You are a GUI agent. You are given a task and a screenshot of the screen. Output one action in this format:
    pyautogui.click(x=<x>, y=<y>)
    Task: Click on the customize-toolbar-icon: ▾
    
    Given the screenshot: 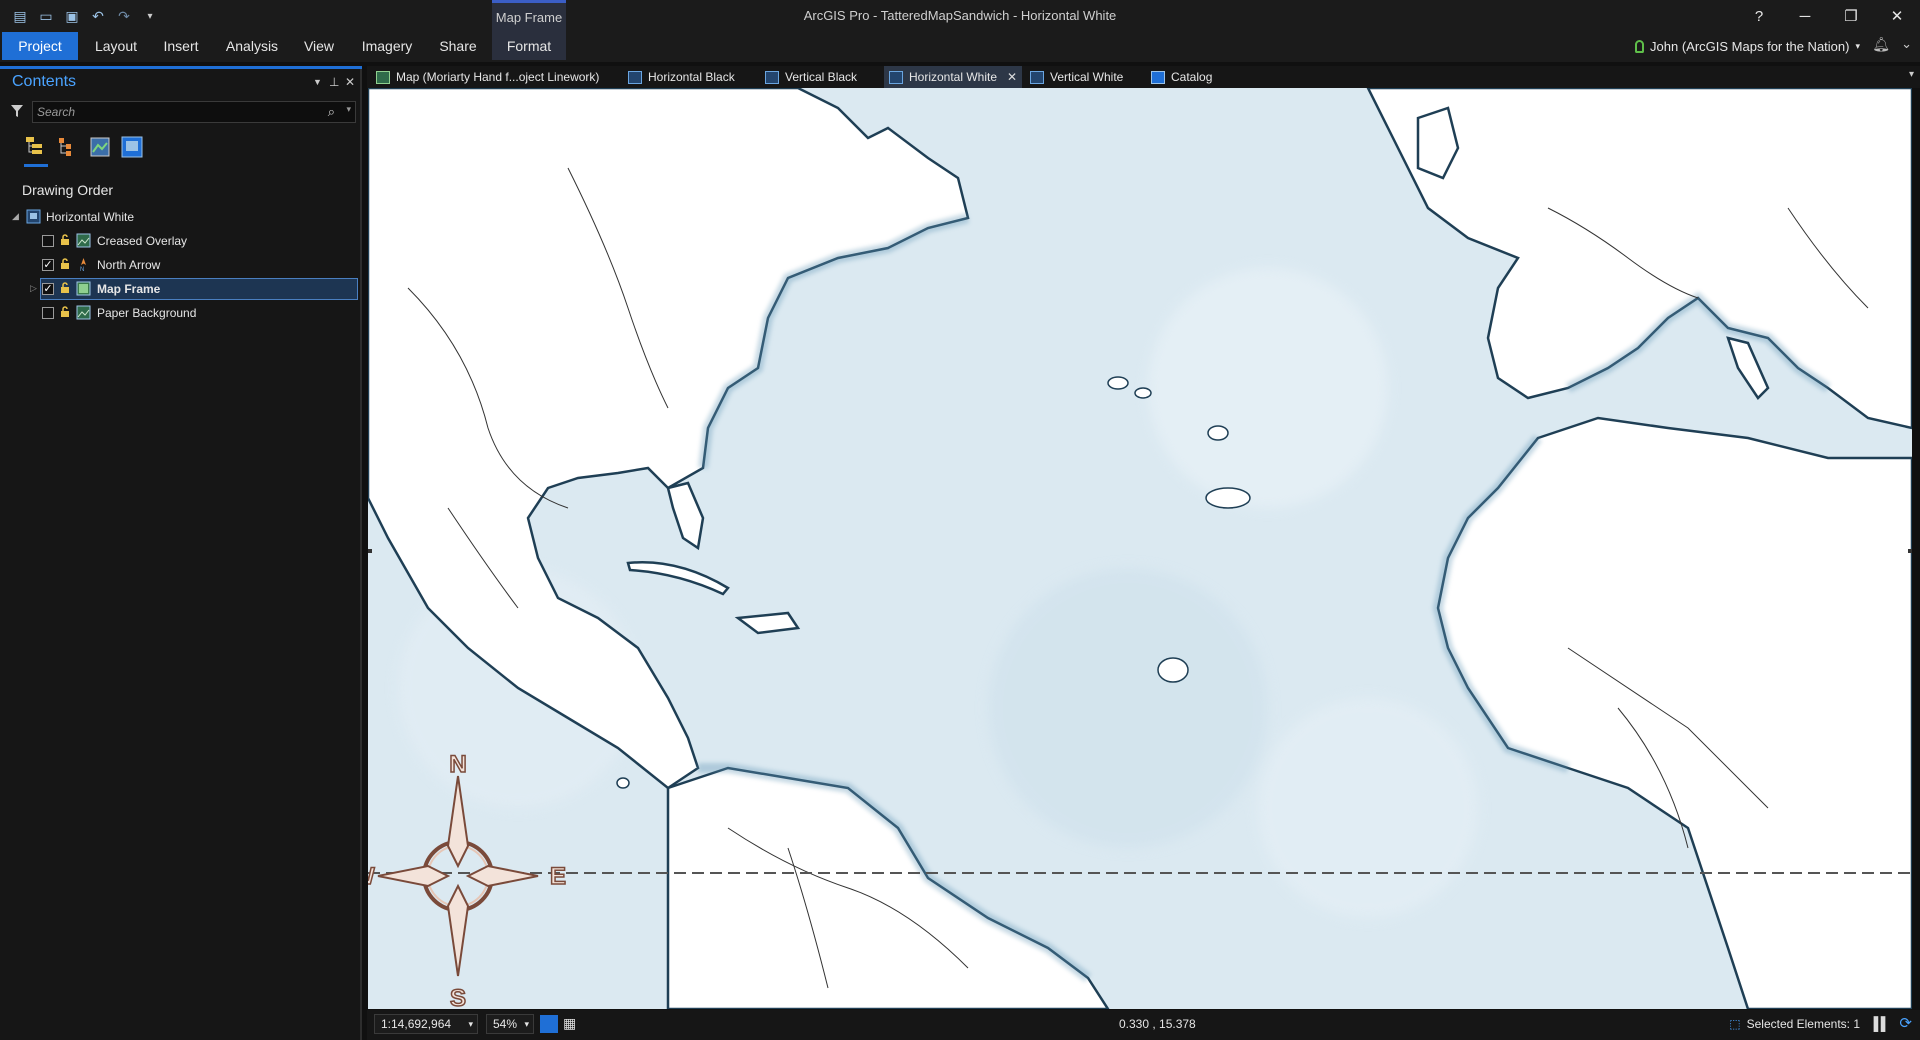 What is the action you would take?
    pyautogui.click(x=150, y=16)
    